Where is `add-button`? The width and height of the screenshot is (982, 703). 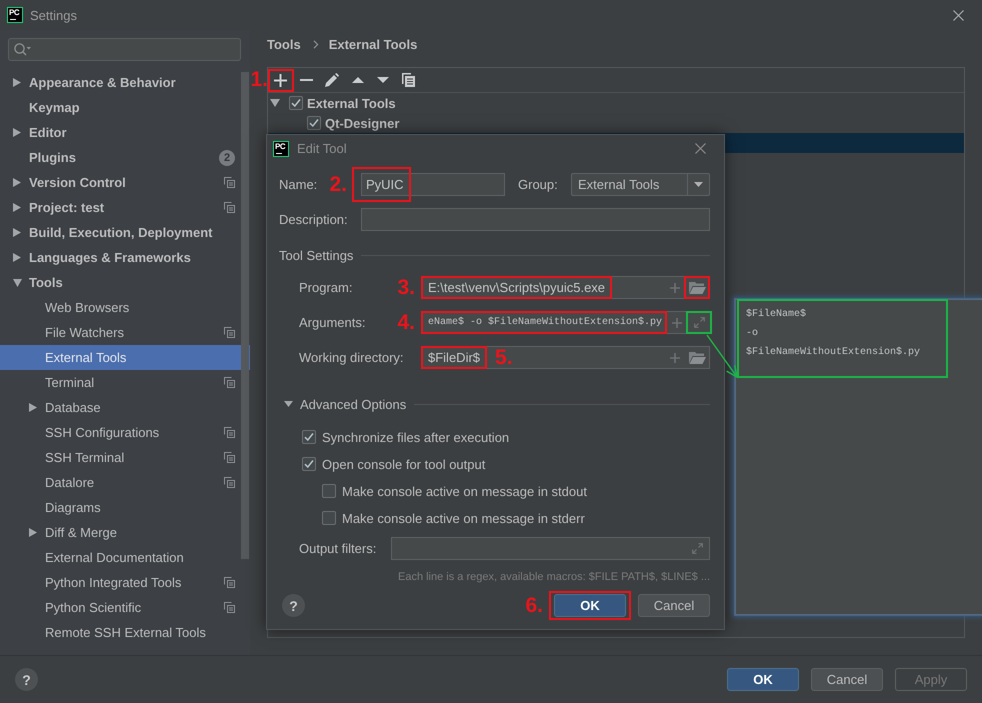 add-button is located at coordinates (281, 80).